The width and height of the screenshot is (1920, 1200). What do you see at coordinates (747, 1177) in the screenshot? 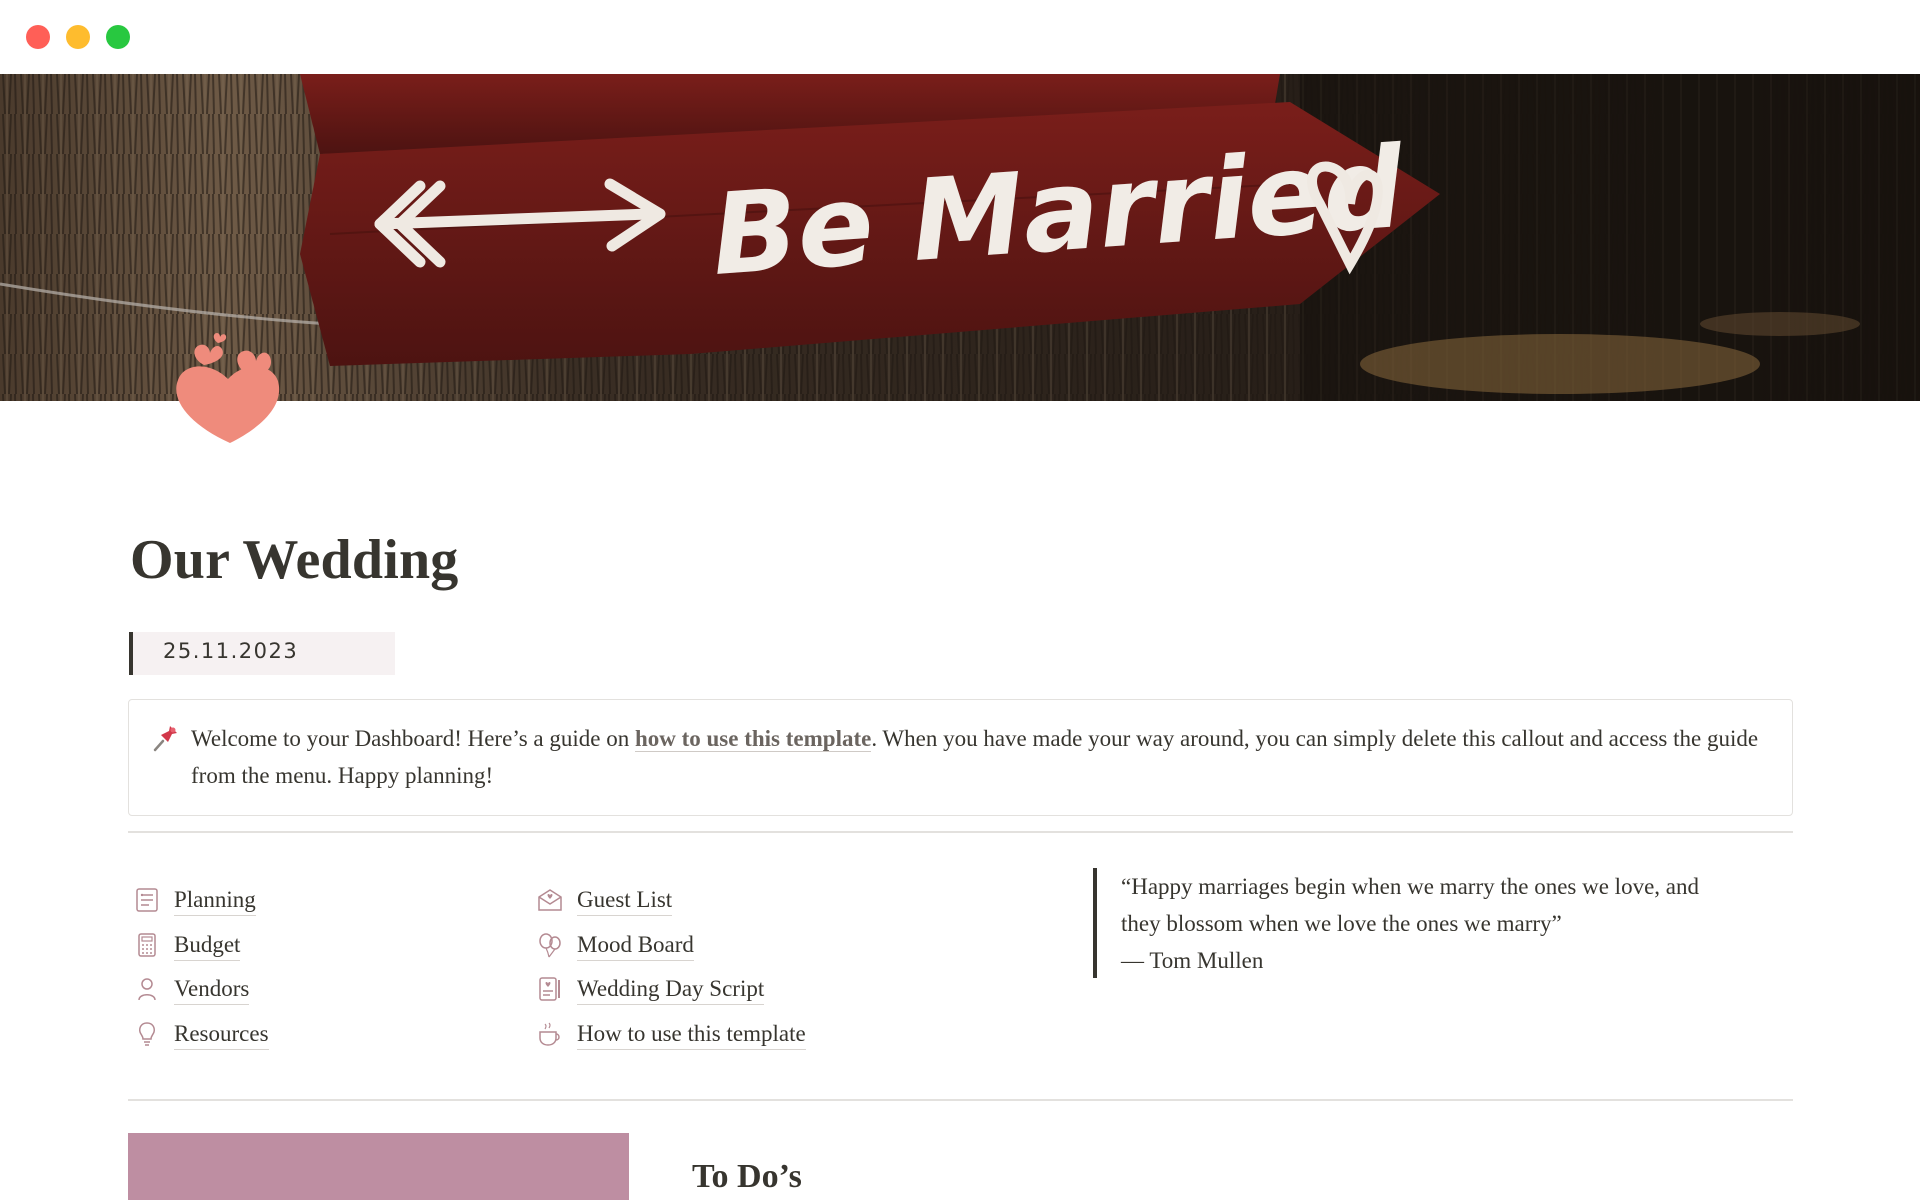
I see `todo-heading: To Do’s` at bounding box center [747, 1177].